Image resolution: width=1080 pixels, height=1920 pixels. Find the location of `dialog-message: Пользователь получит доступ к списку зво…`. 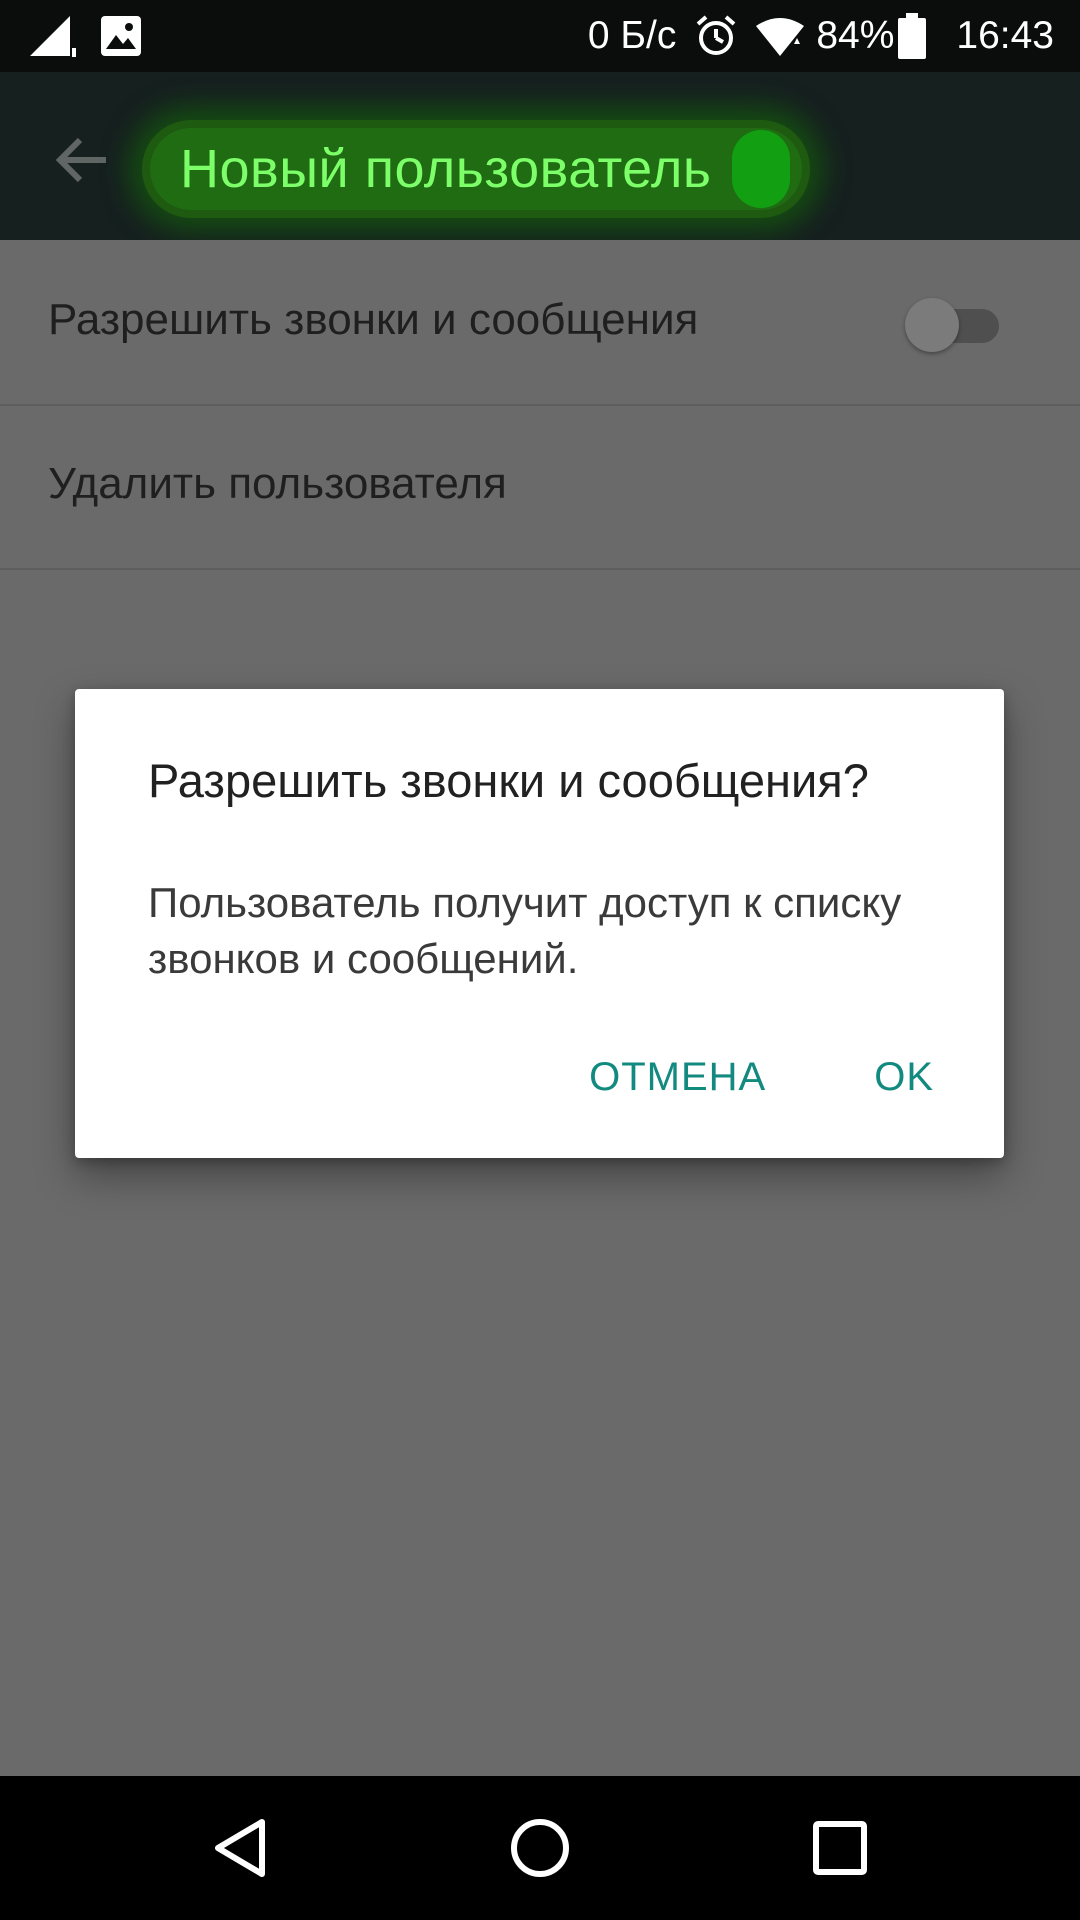

dialog-message: Пользователь получит доступ к списку зво… is located at coordinates (525, 930).